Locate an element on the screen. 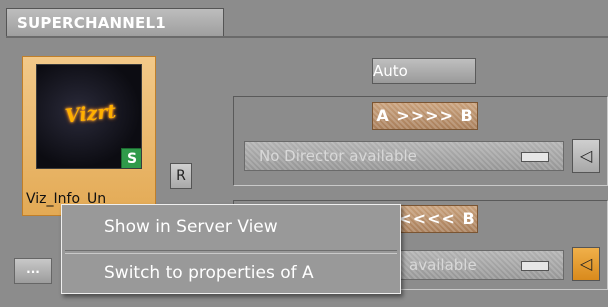 The image size is (608, 307). director-select-value: No Director available is located at coordinates (338, 156).